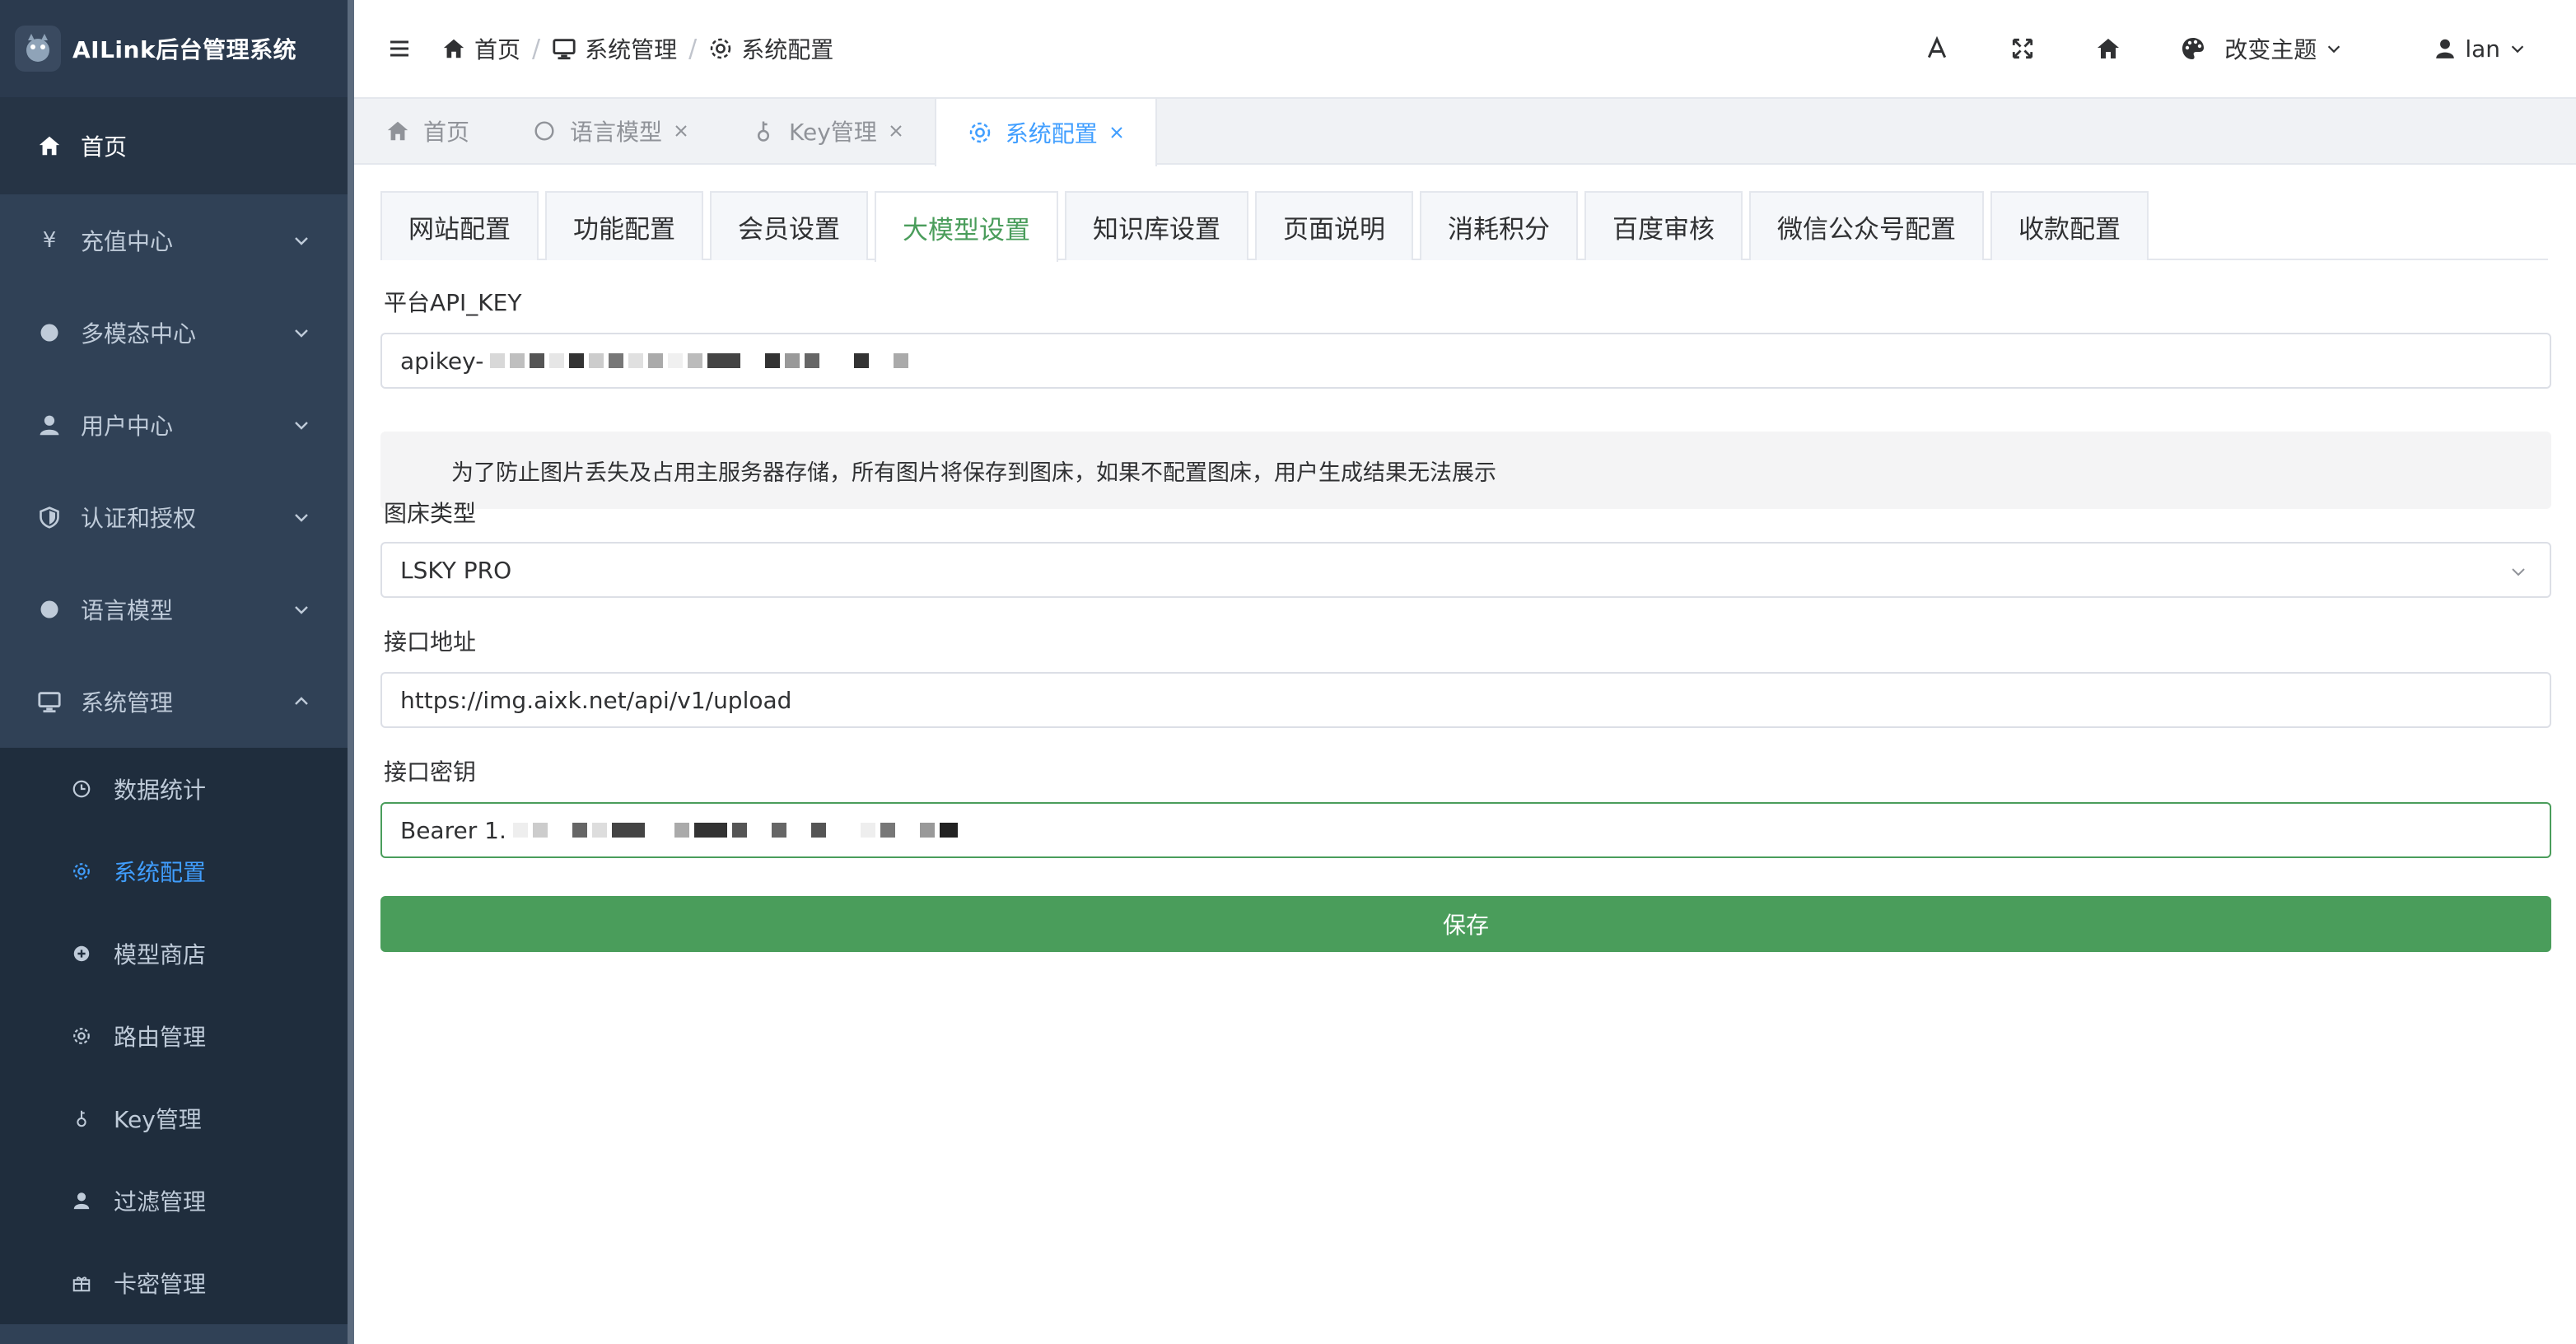 This screenshot has height=1344, width=2576. I want to click on endpoint-input: https://img.aixk.net/api/v1/upload, so click(1465, 700).